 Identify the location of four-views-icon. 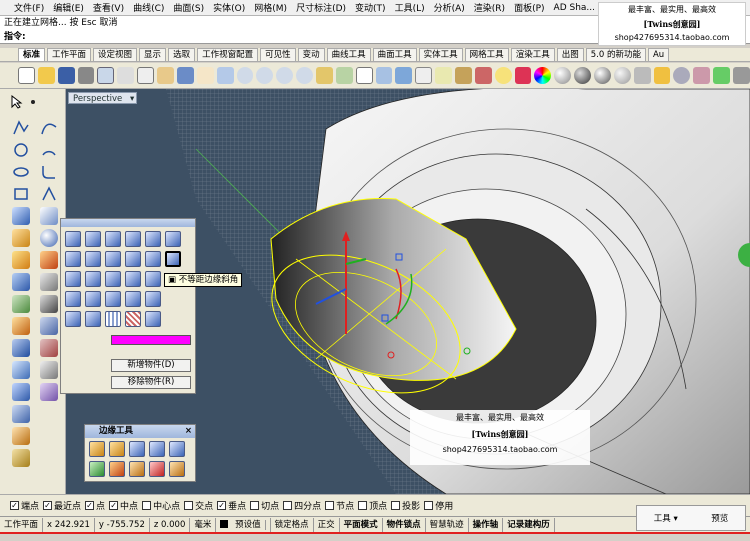
(364, 75).